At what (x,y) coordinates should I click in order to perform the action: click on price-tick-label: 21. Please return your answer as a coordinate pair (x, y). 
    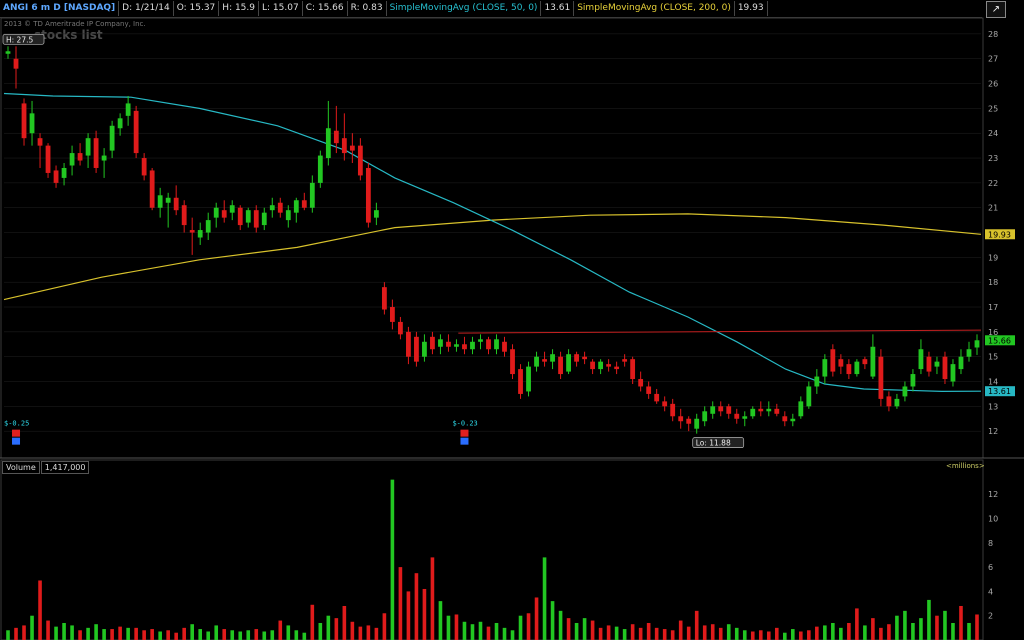
    Looking at the image, I should click on (993, 208).